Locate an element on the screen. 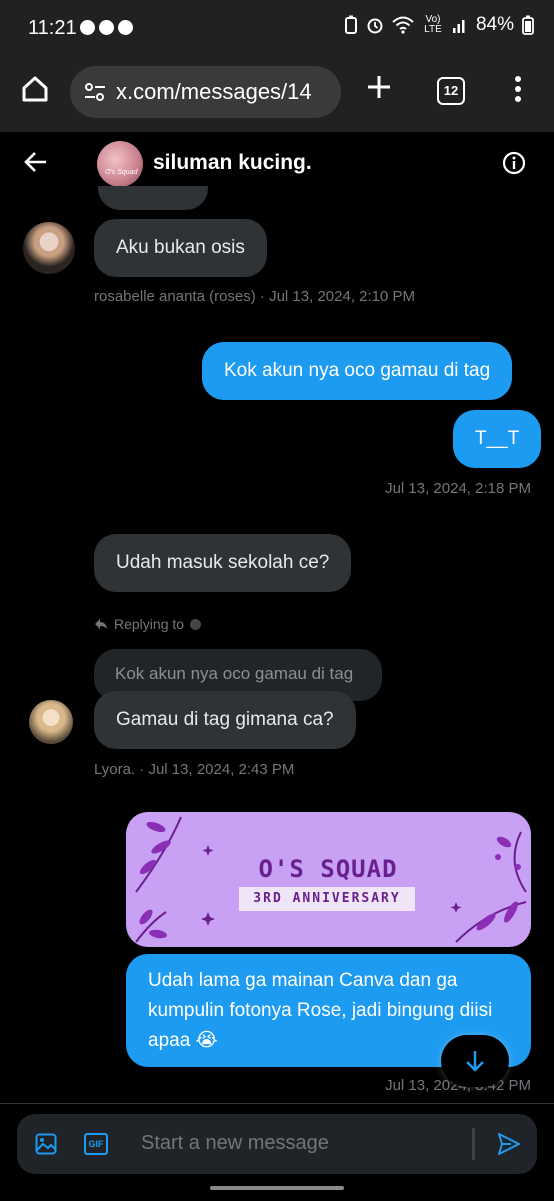 The width and height of the screenshot is (554, 1201). arrow-down-icon is located at coordinates (475, 1061).